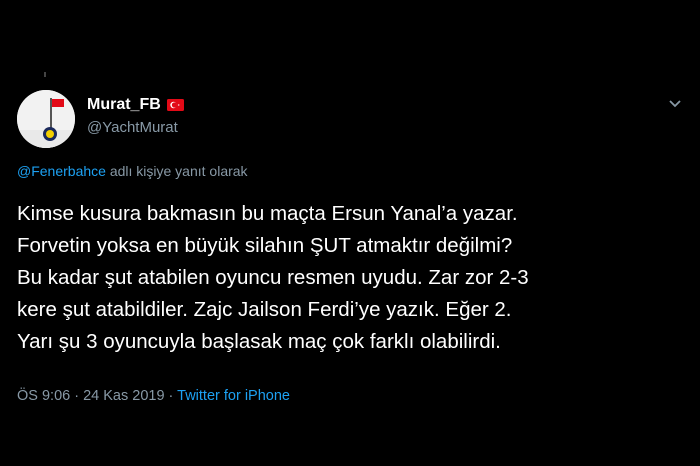  I want to click on avatar-image, so click(46, 119).